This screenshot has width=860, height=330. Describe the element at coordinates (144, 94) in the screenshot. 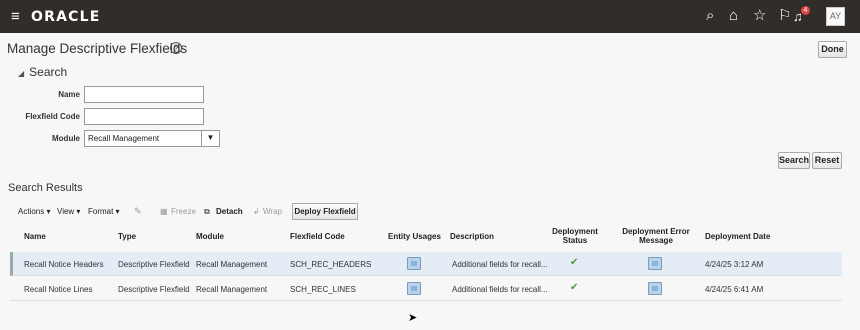

I see `name-field` at that location.